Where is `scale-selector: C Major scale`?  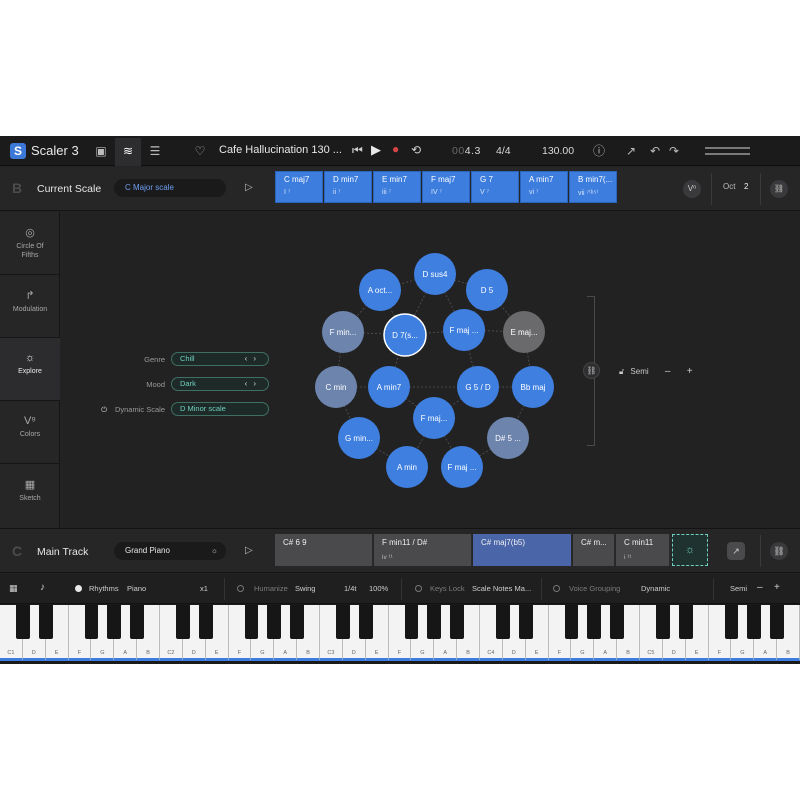 scale-selector: C Major scale is located at coordinates (170, 188).